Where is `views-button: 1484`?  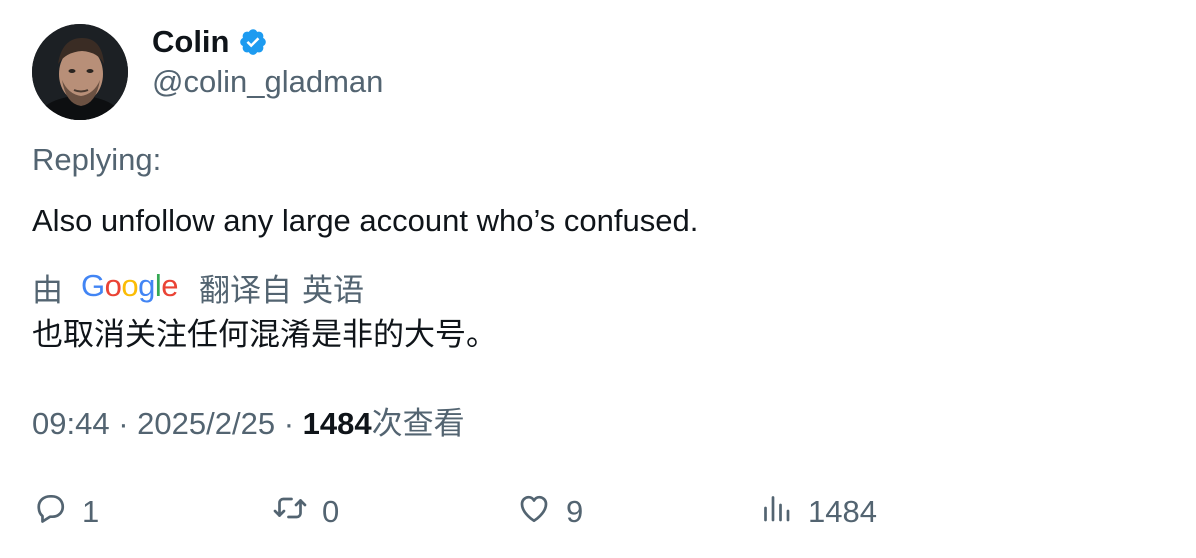
views-button: 1484 is located at coordinates (817, 512).